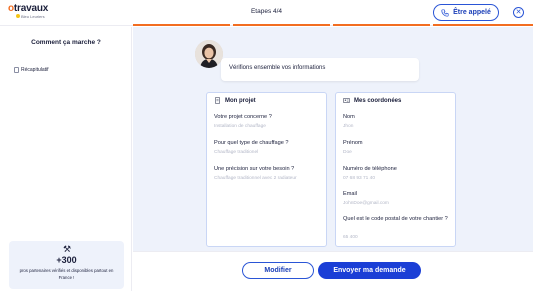 The width and height of the screenshot is (533, 291). Describe the element at coordinates (278, 270) in the screenshot. I see `modify-button: Modifier` at that location.